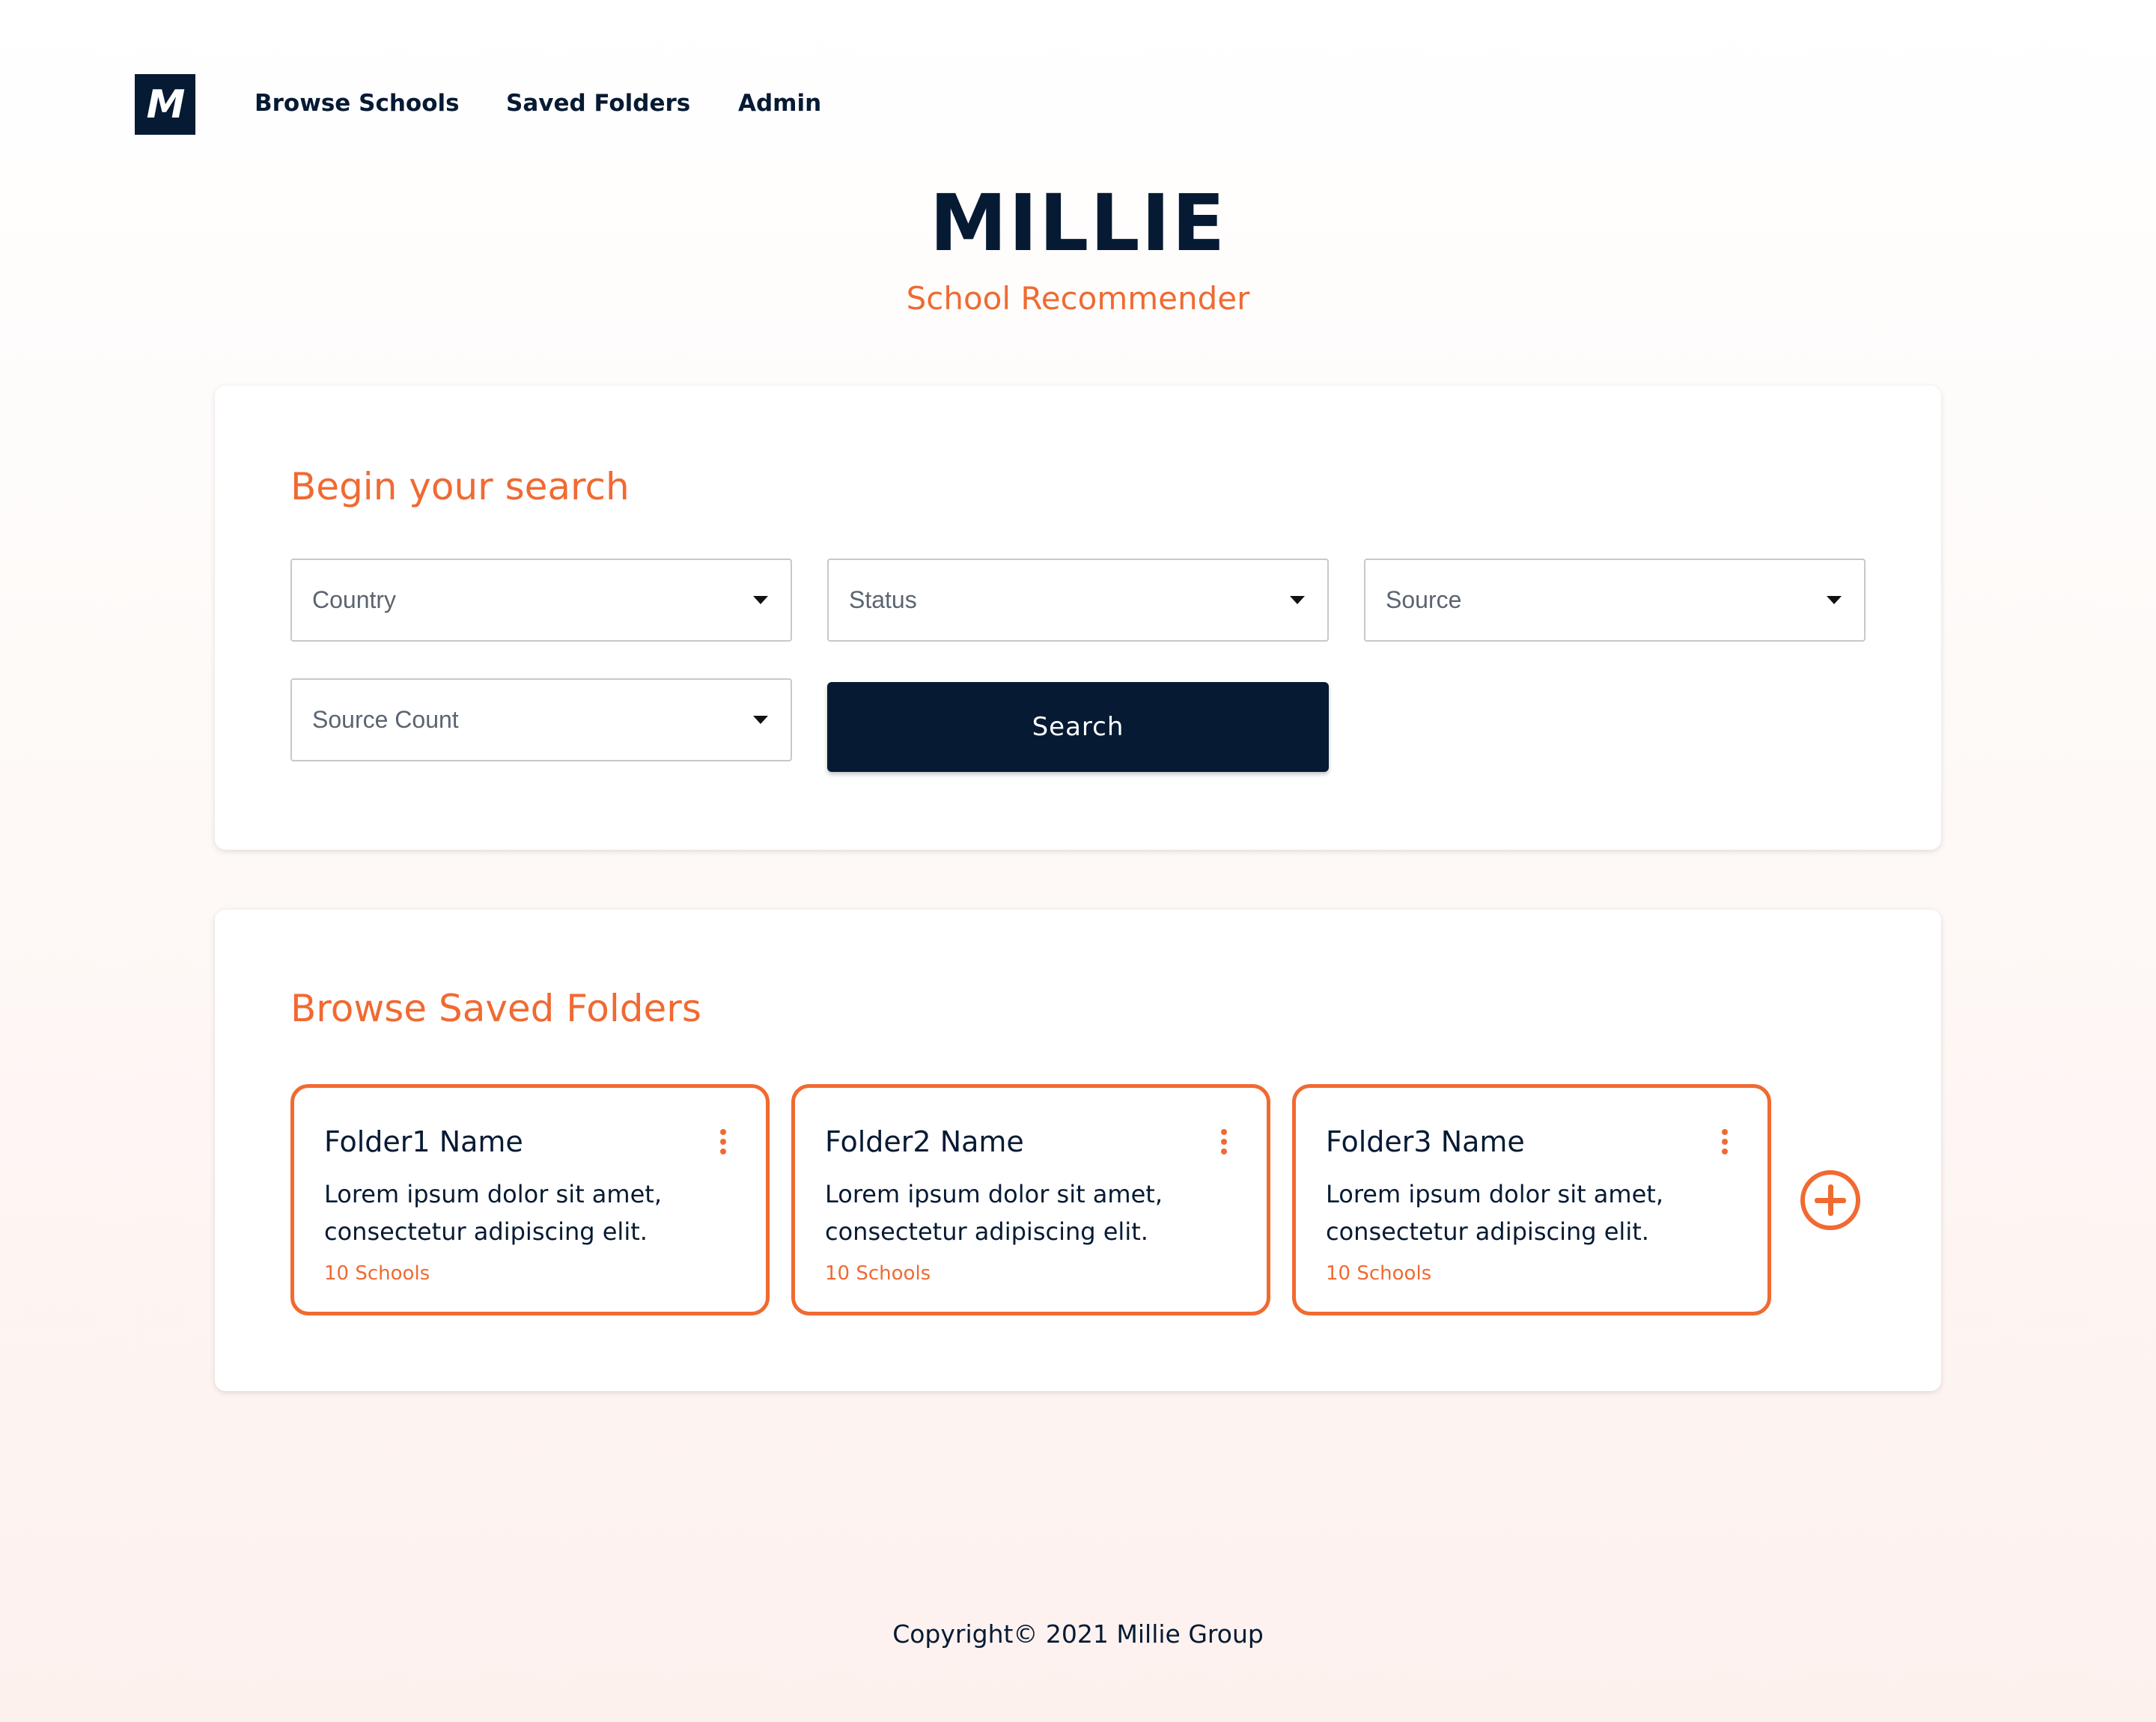 The image size is (2156, 1722). I want to click on source-count-select-label: Source Count, so click(385, 719).